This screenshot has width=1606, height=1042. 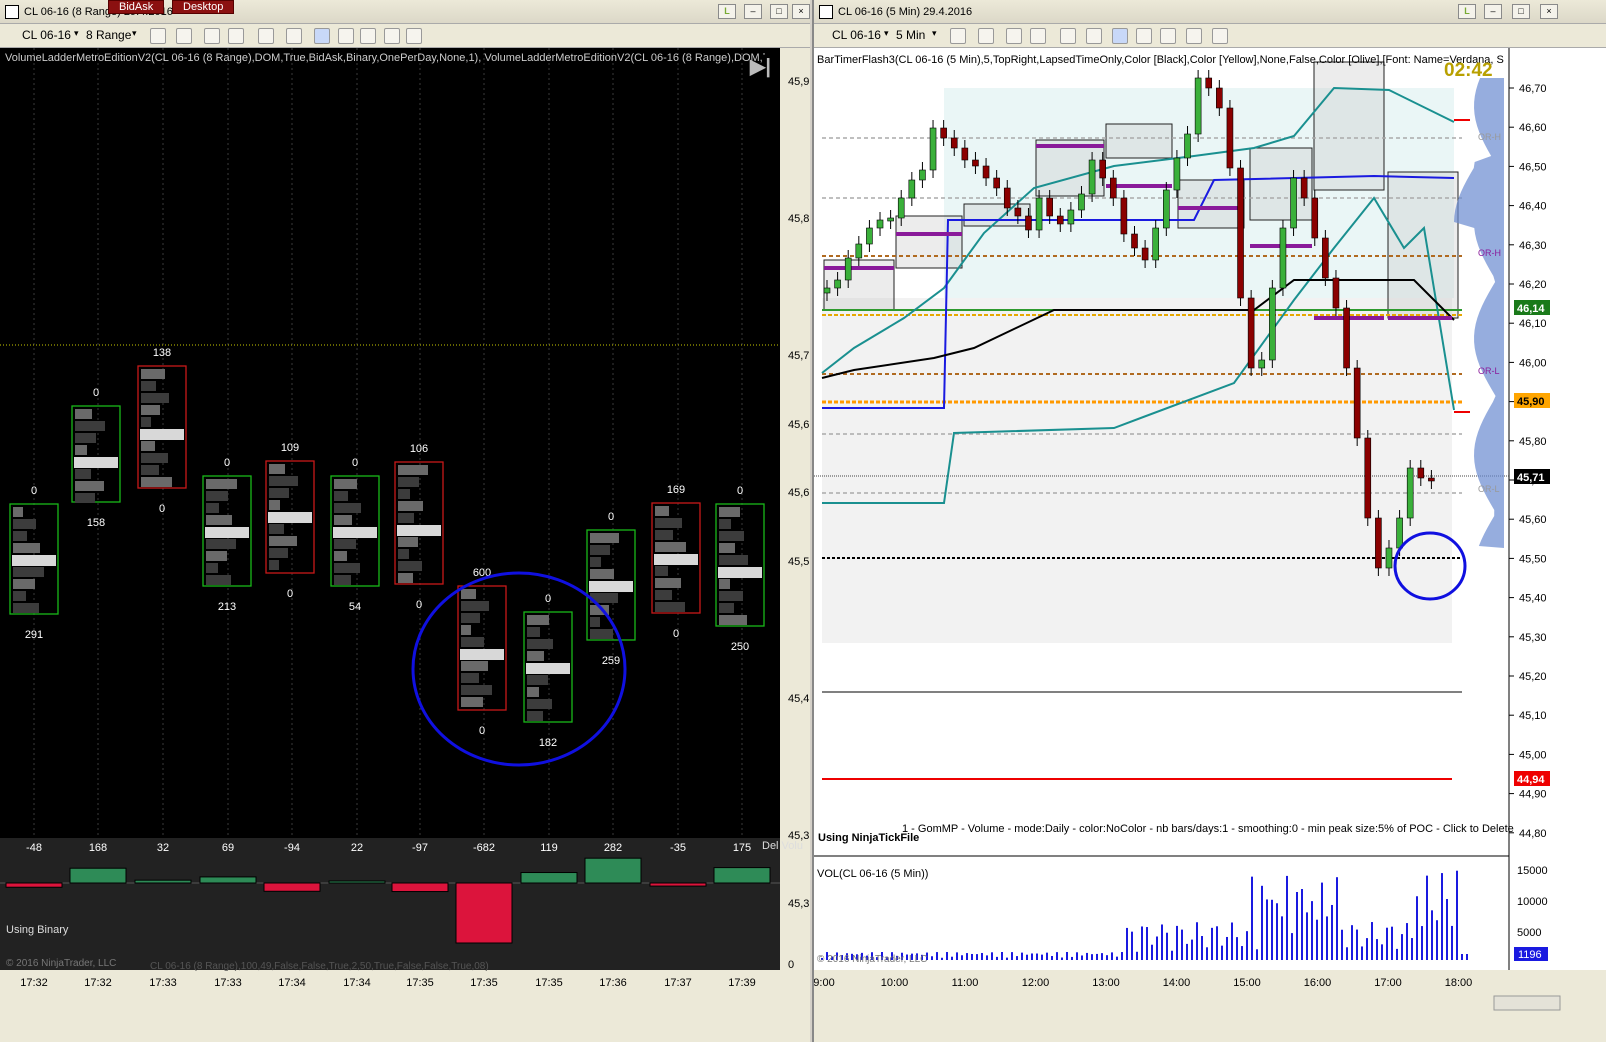 What do you see at coordinates (419, 605) in the screenshot?
I see `cluster-bottom-total: 0` at bounding box center [419, 605].